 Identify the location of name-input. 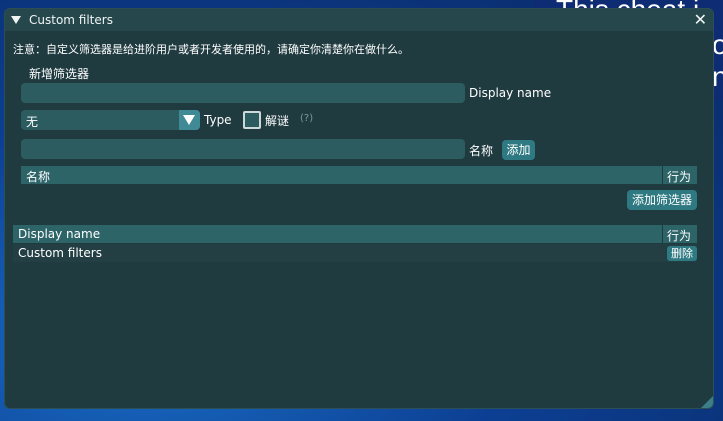
(243, 149).